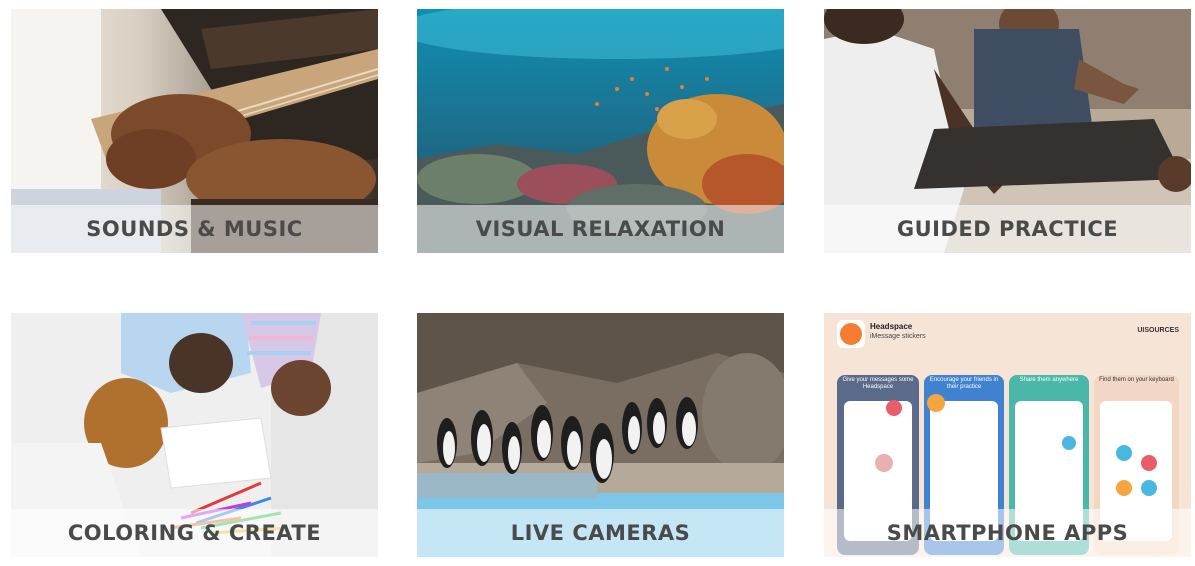 The height and width of the screenshot is (566, 1195). I want to click on tile-caption: SMARTPHONE APPS, so click(1007, 533).